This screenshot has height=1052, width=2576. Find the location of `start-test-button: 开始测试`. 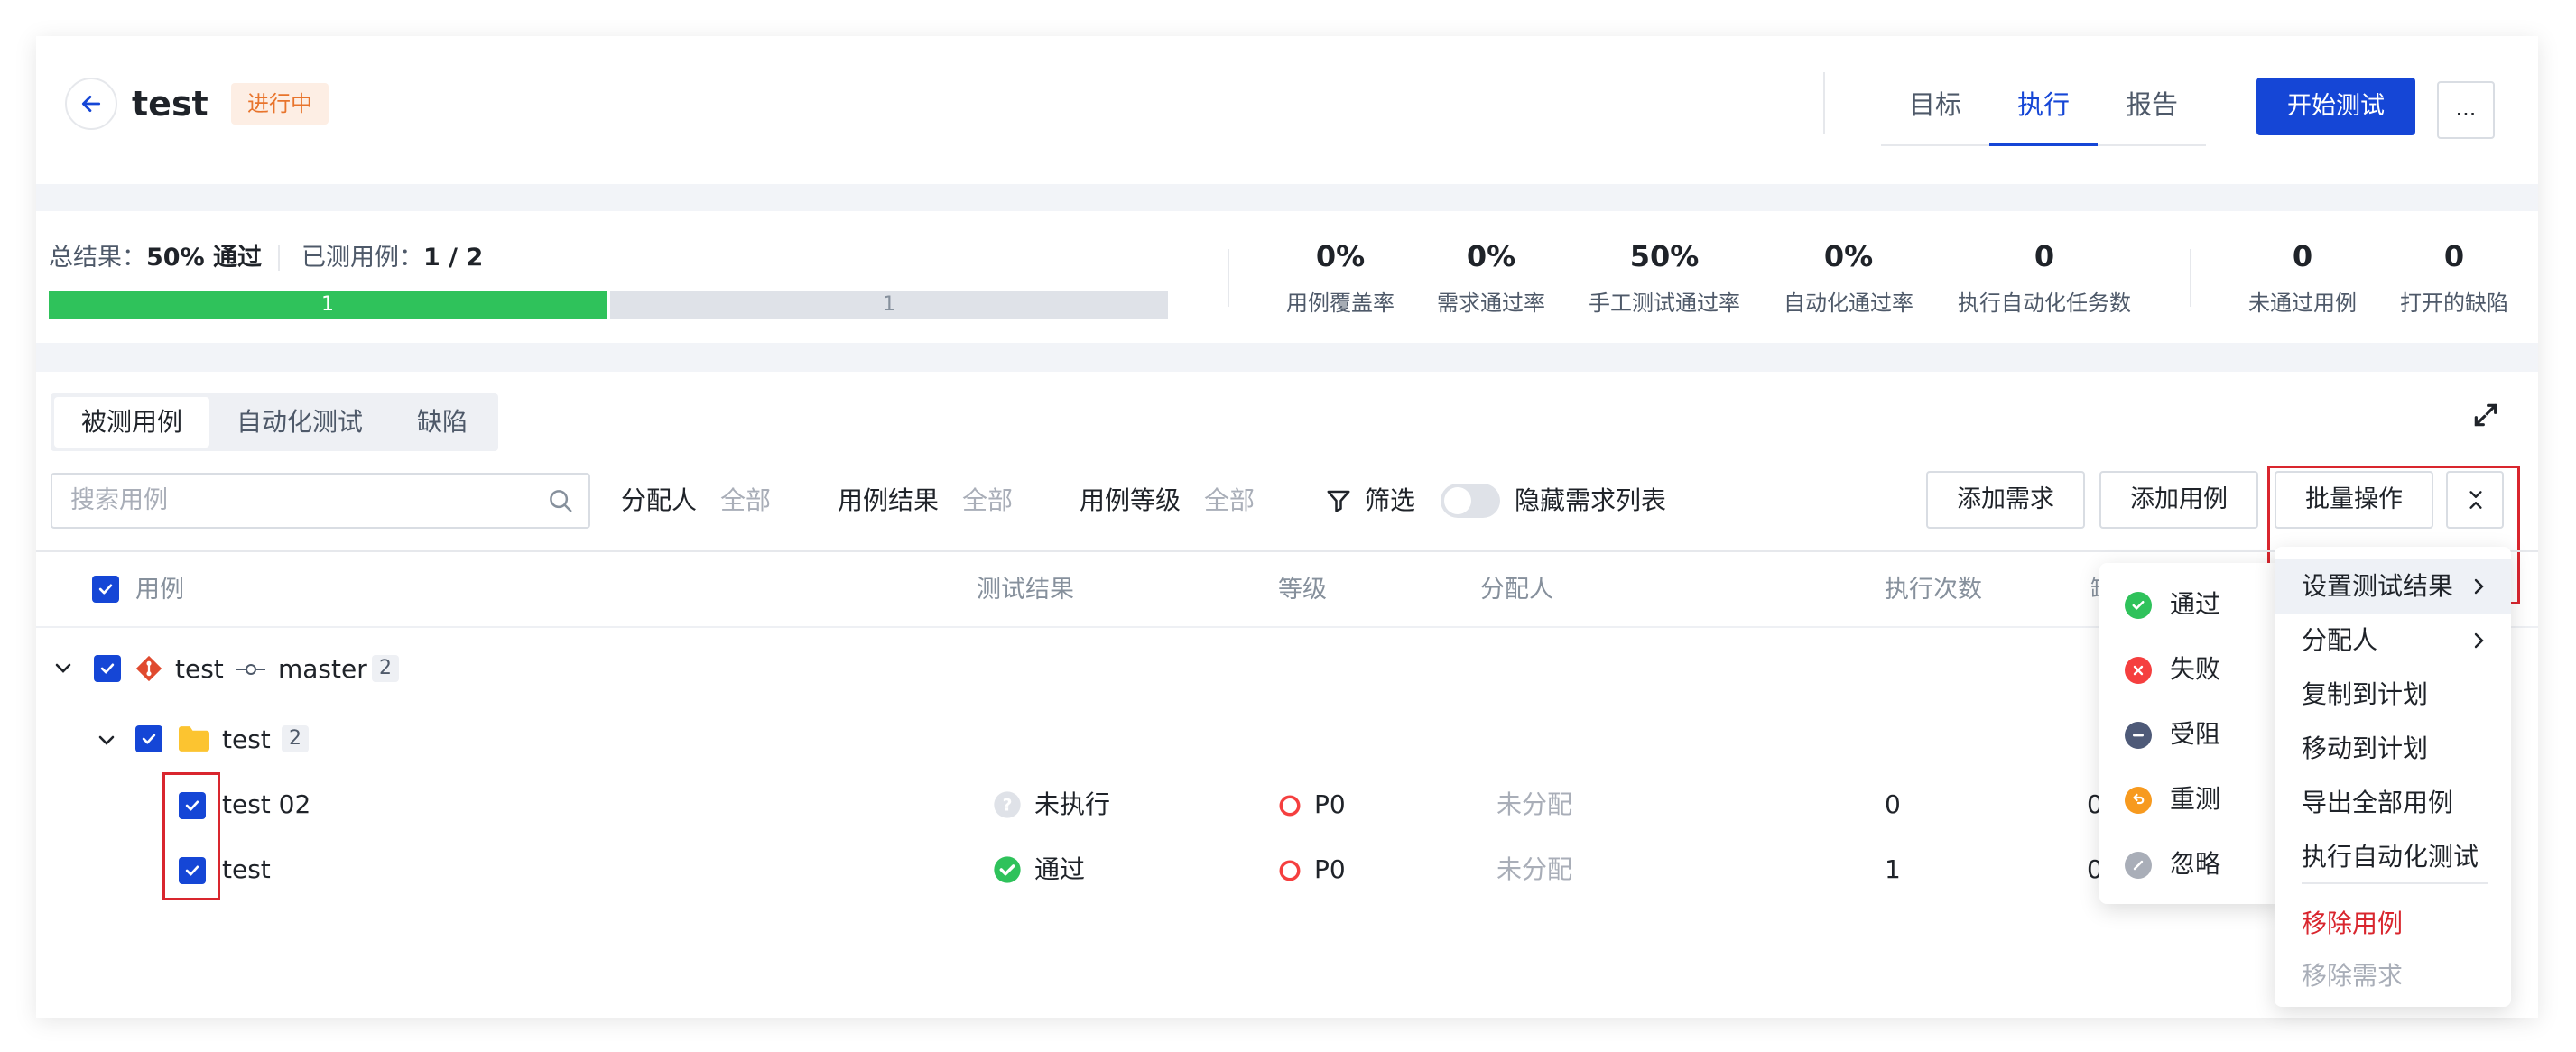

start-test-button: 开始测试 is located at coordinates (2335, 106).